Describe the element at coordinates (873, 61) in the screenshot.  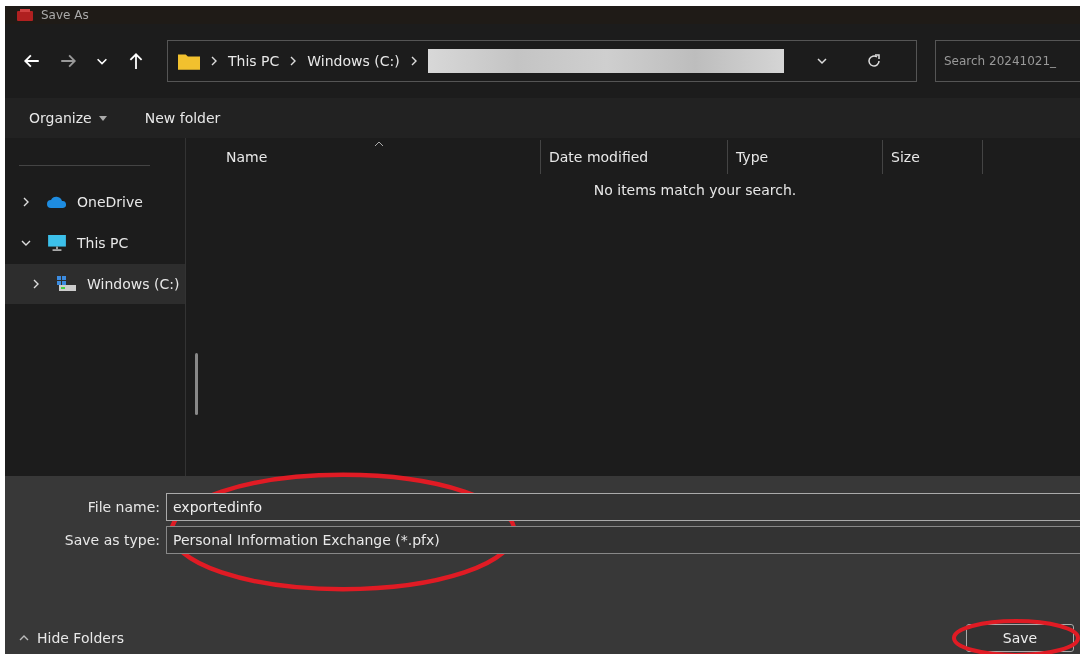
I see `refresh-icon` at that location.